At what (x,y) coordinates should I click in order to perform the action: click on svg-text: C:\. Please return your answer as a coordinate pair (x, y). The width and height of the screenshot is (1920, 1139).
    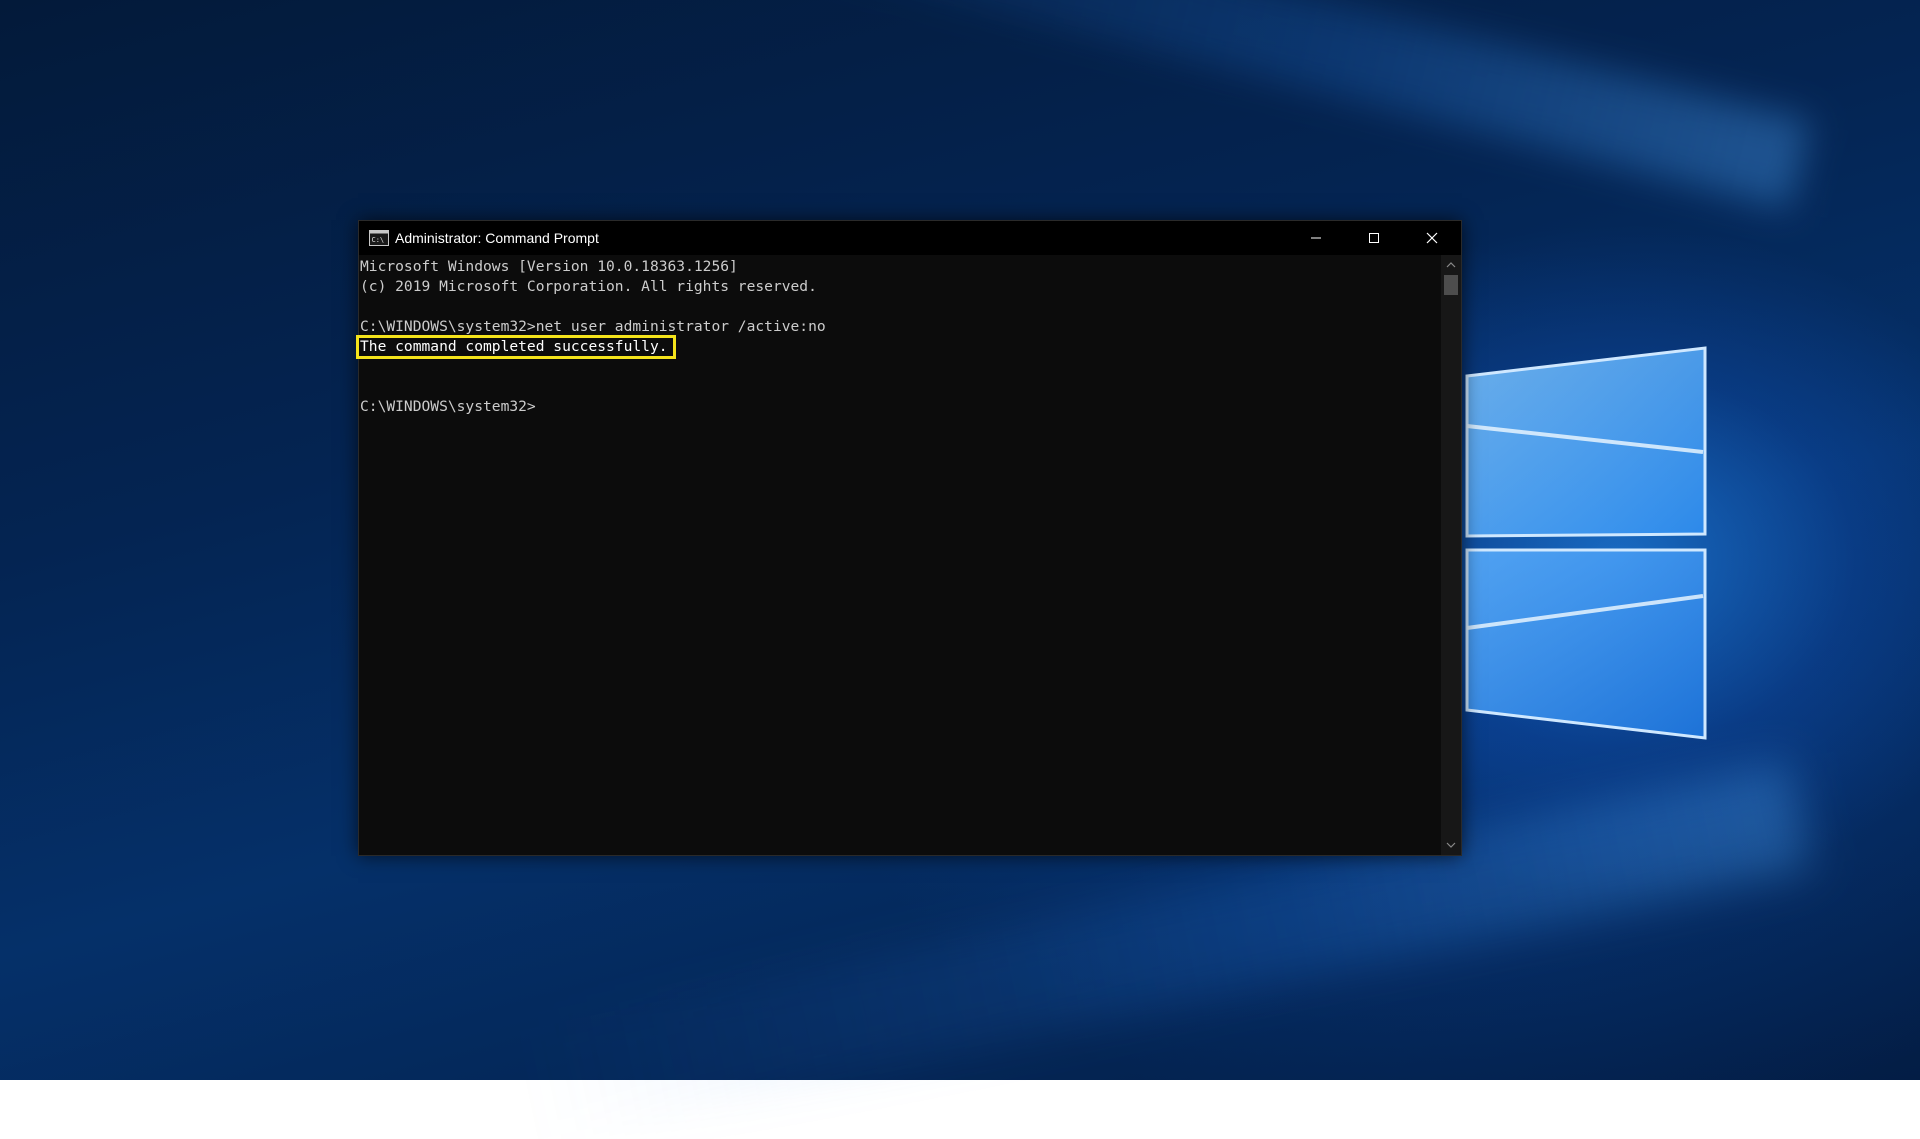
    Looking at the image, I should click on (378, 240).